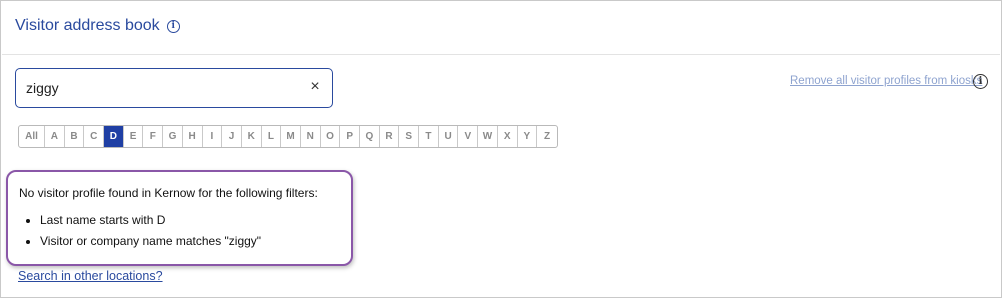 Image resolution: width=1002 pixels, height=298 pixels. I want to click on letter-filter-m: M, so click(291, 136).